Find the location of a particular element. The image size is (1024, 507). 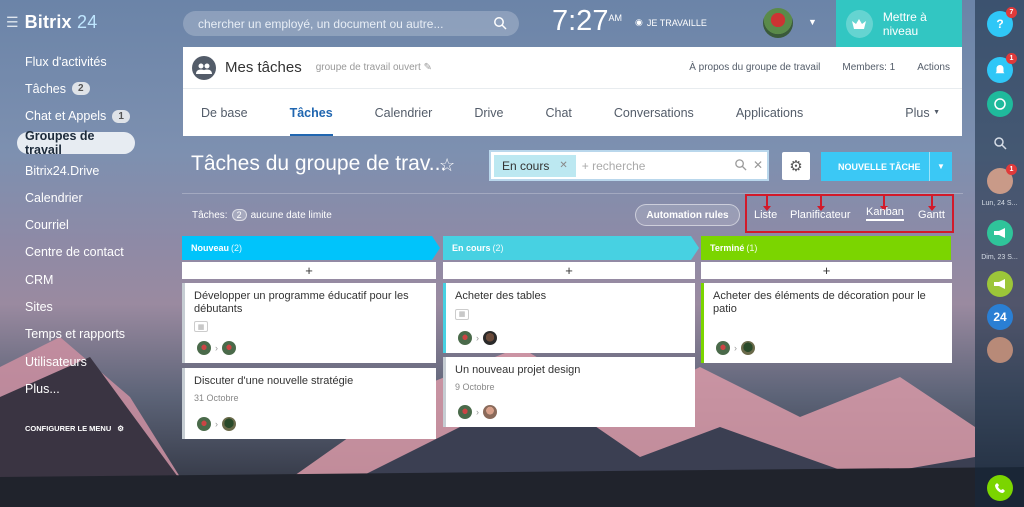

column-header-termine: Terminé (1) is located at coordinates (826, 247).